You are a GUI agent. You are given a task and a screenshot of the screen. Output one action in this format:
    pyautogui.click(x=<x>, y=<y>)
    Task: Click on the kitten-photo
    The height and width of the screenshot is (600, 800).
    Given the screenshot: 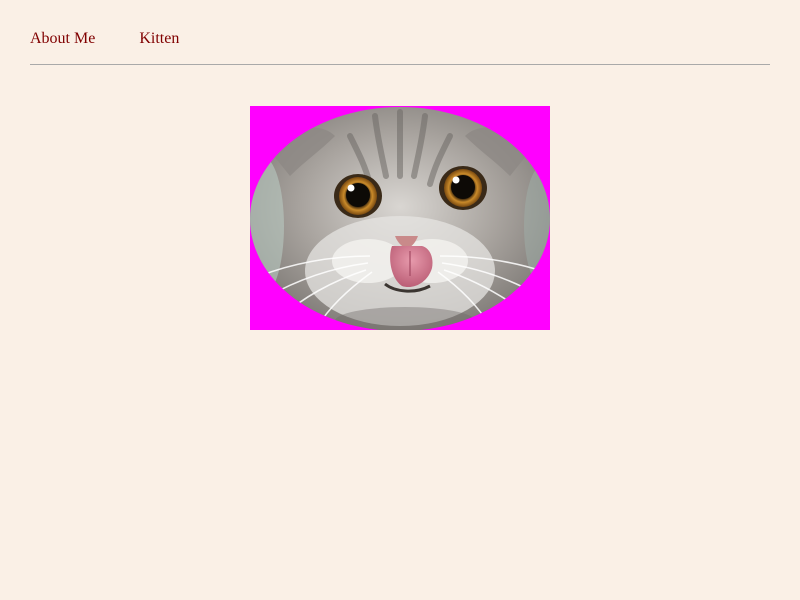 What is the action you would take?
    pyautogui.click(x=400, y=218)
    